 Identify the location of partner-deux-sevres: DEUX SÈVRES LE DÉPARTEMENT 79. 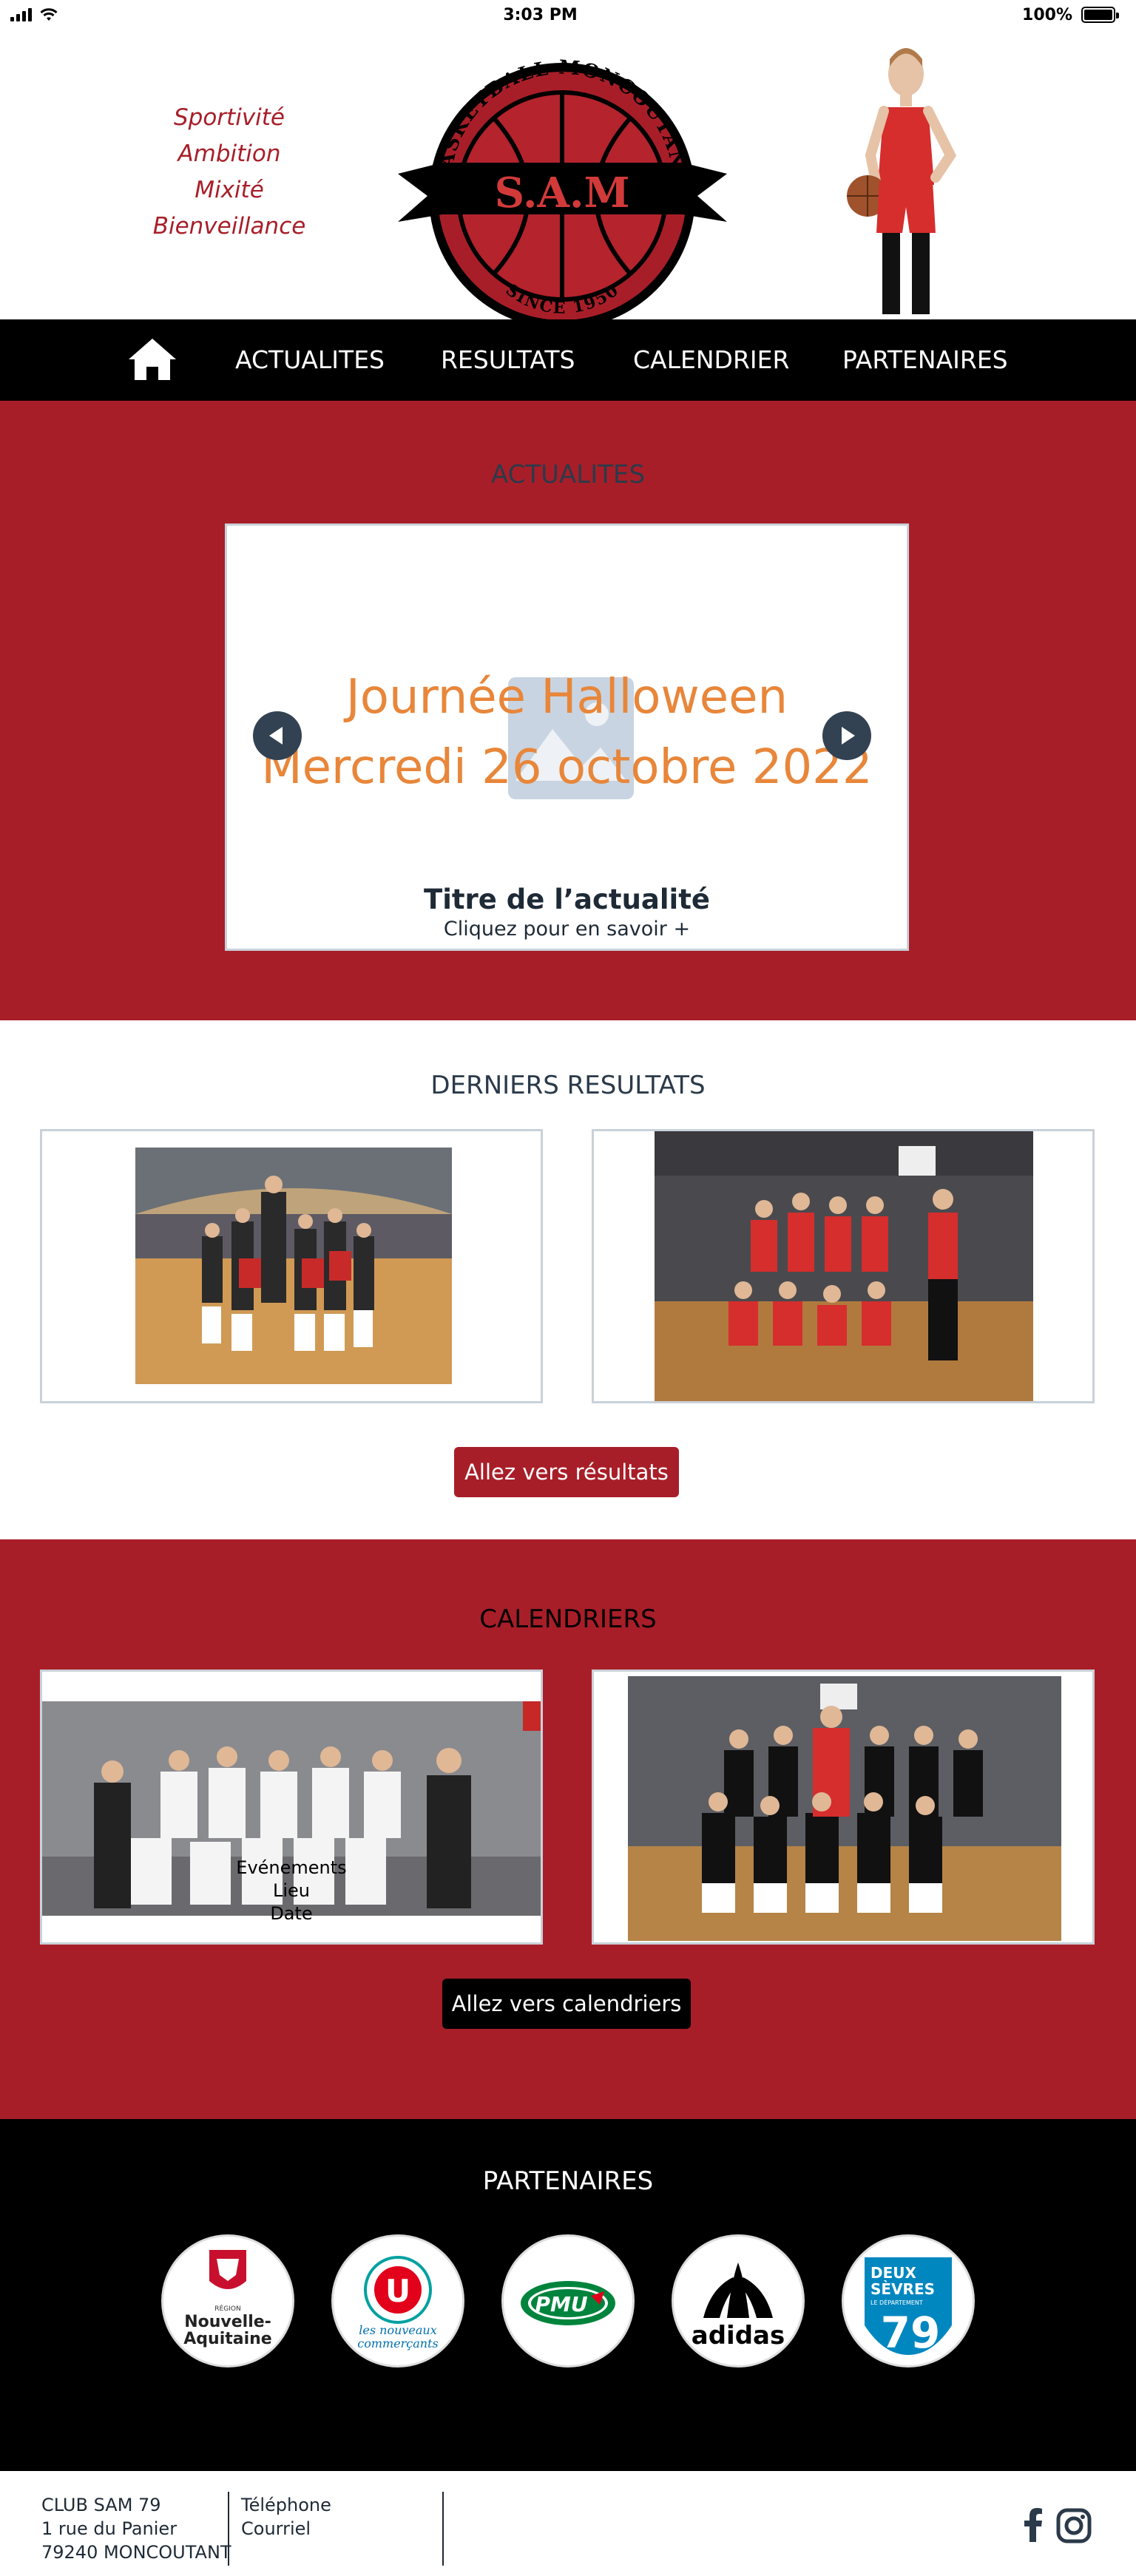
(908, 2300).